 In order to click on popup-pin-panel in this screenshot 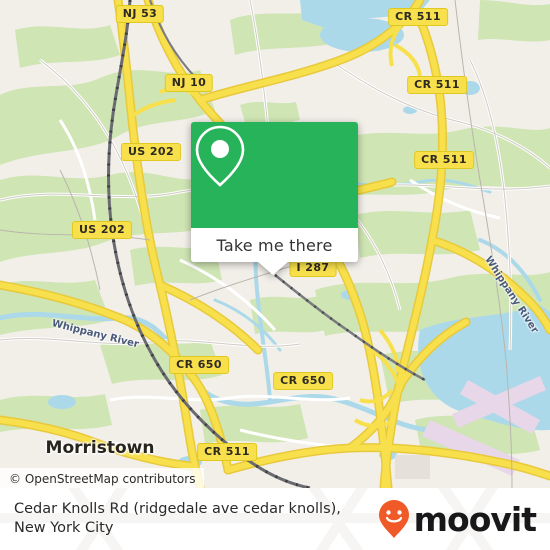, I will do `click(274, 175)`.